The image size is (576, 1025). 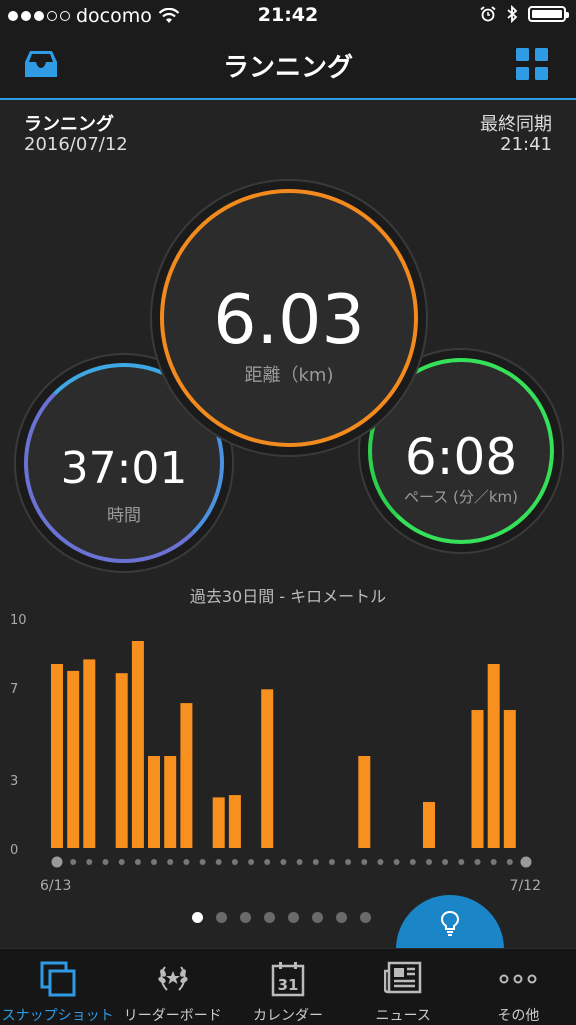 What do you see at coordinates (524, 14) in the screenshot?
I see `status-right` at bounding box center [524, 14].